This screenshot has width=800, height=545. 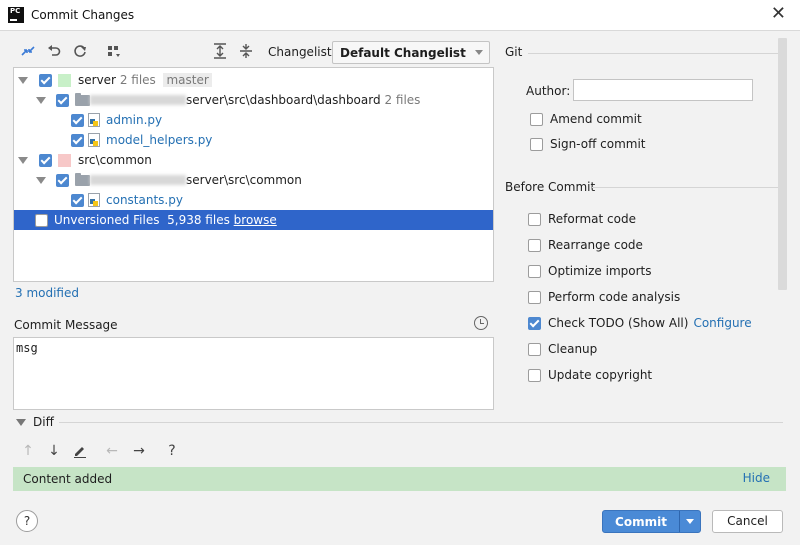 What do you see at coordinates (592, 219) in the screenshot?
I see `checkbox-label: Reformat code` at bounding box center [592, 219].